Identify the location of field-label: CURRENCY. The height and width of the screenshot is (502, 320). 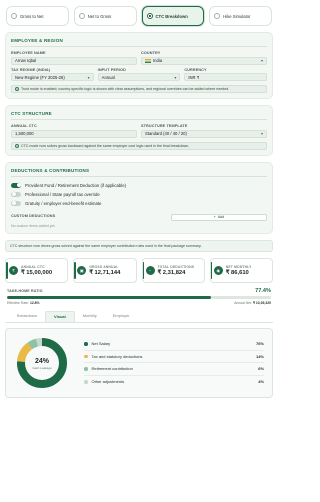
(195, 69).